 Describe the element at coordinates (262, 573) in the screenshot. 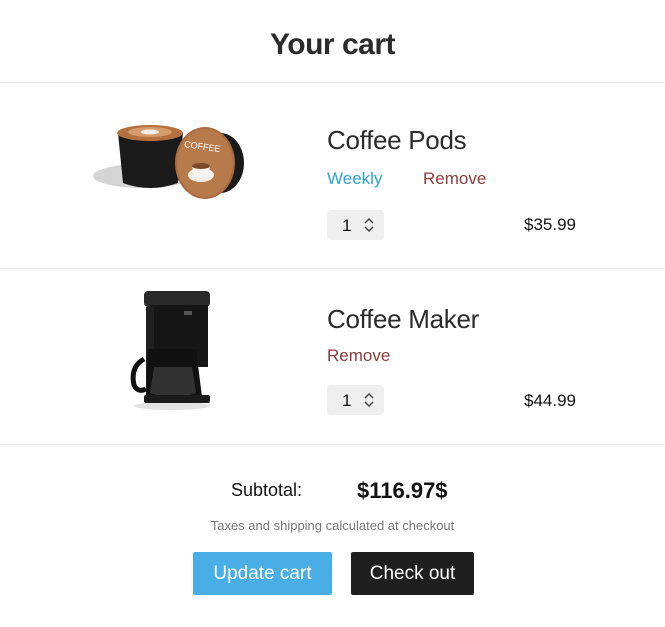

I see `update-cart-button: Update cart` at that location.